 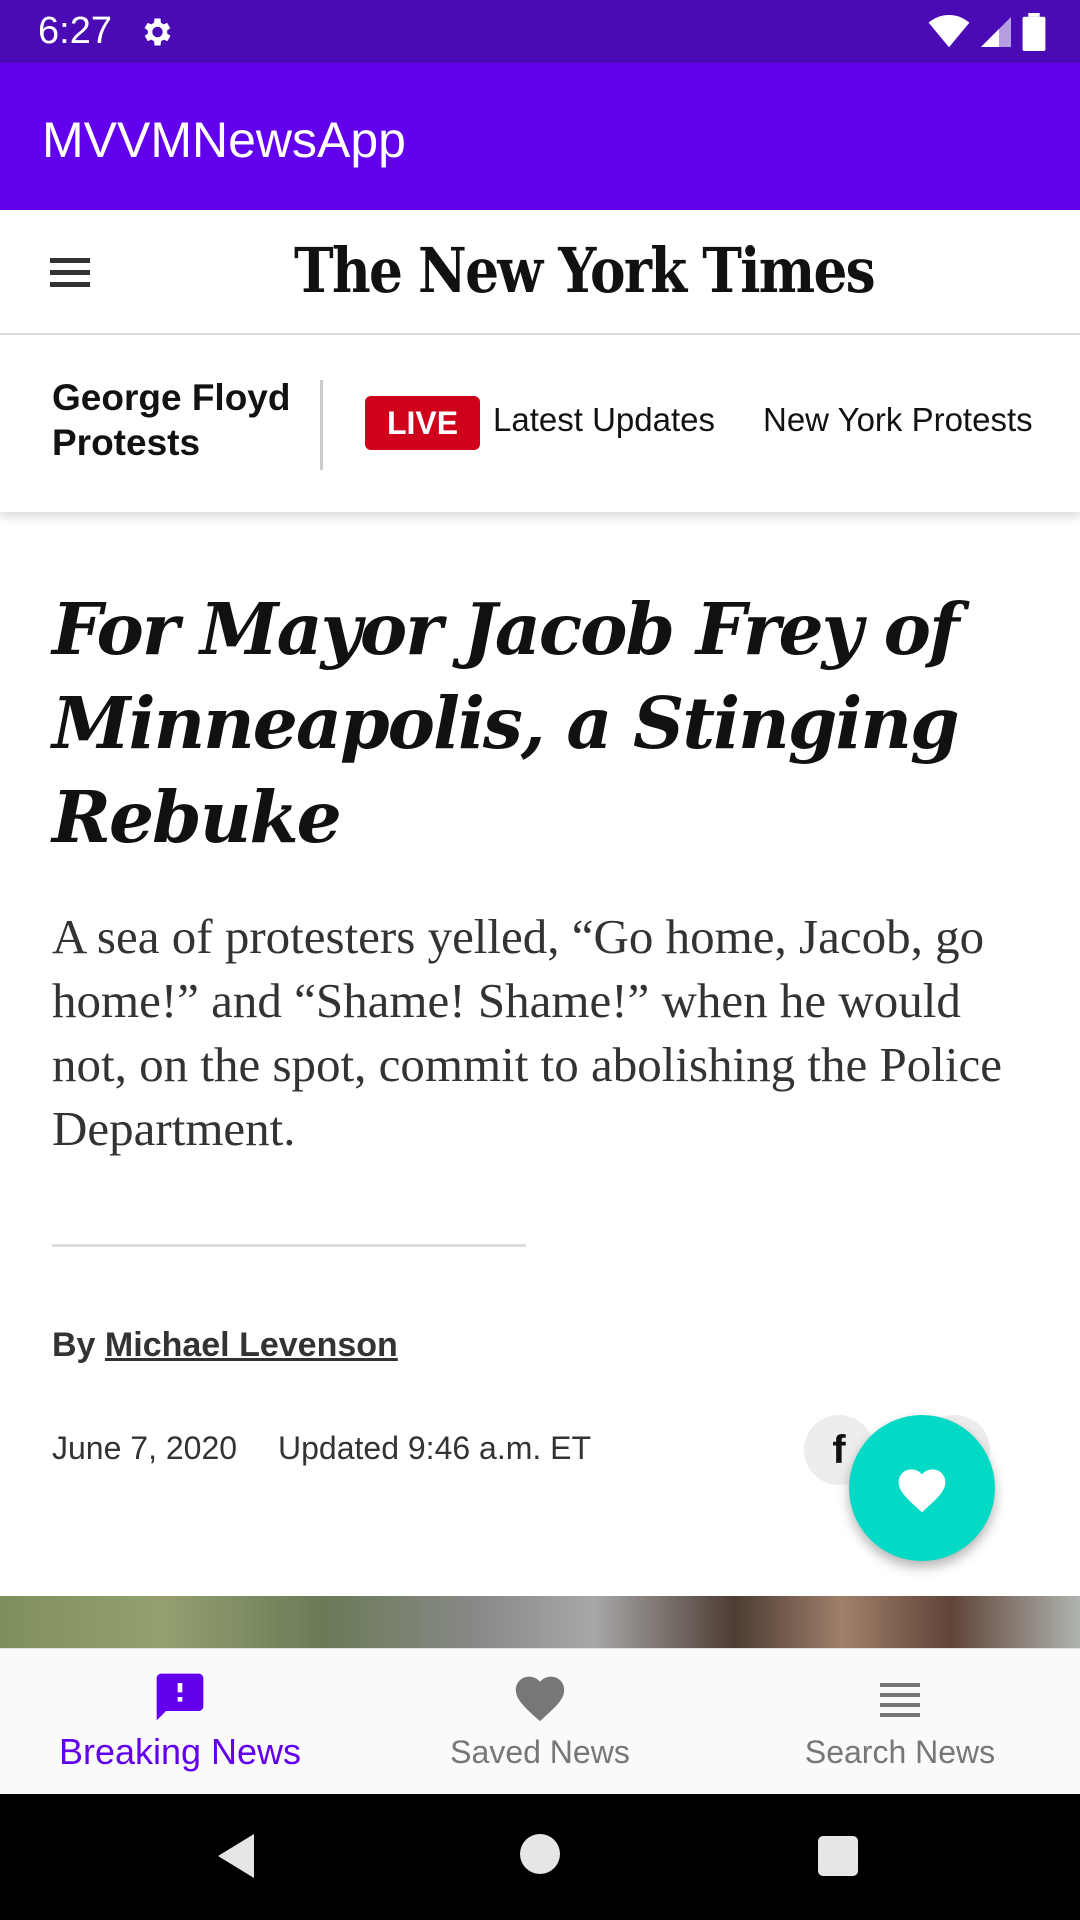 What do you see at coordinates (157, 32) in the screenshot?
I see `settings-gear-icon` at bounding box center [157, 32].